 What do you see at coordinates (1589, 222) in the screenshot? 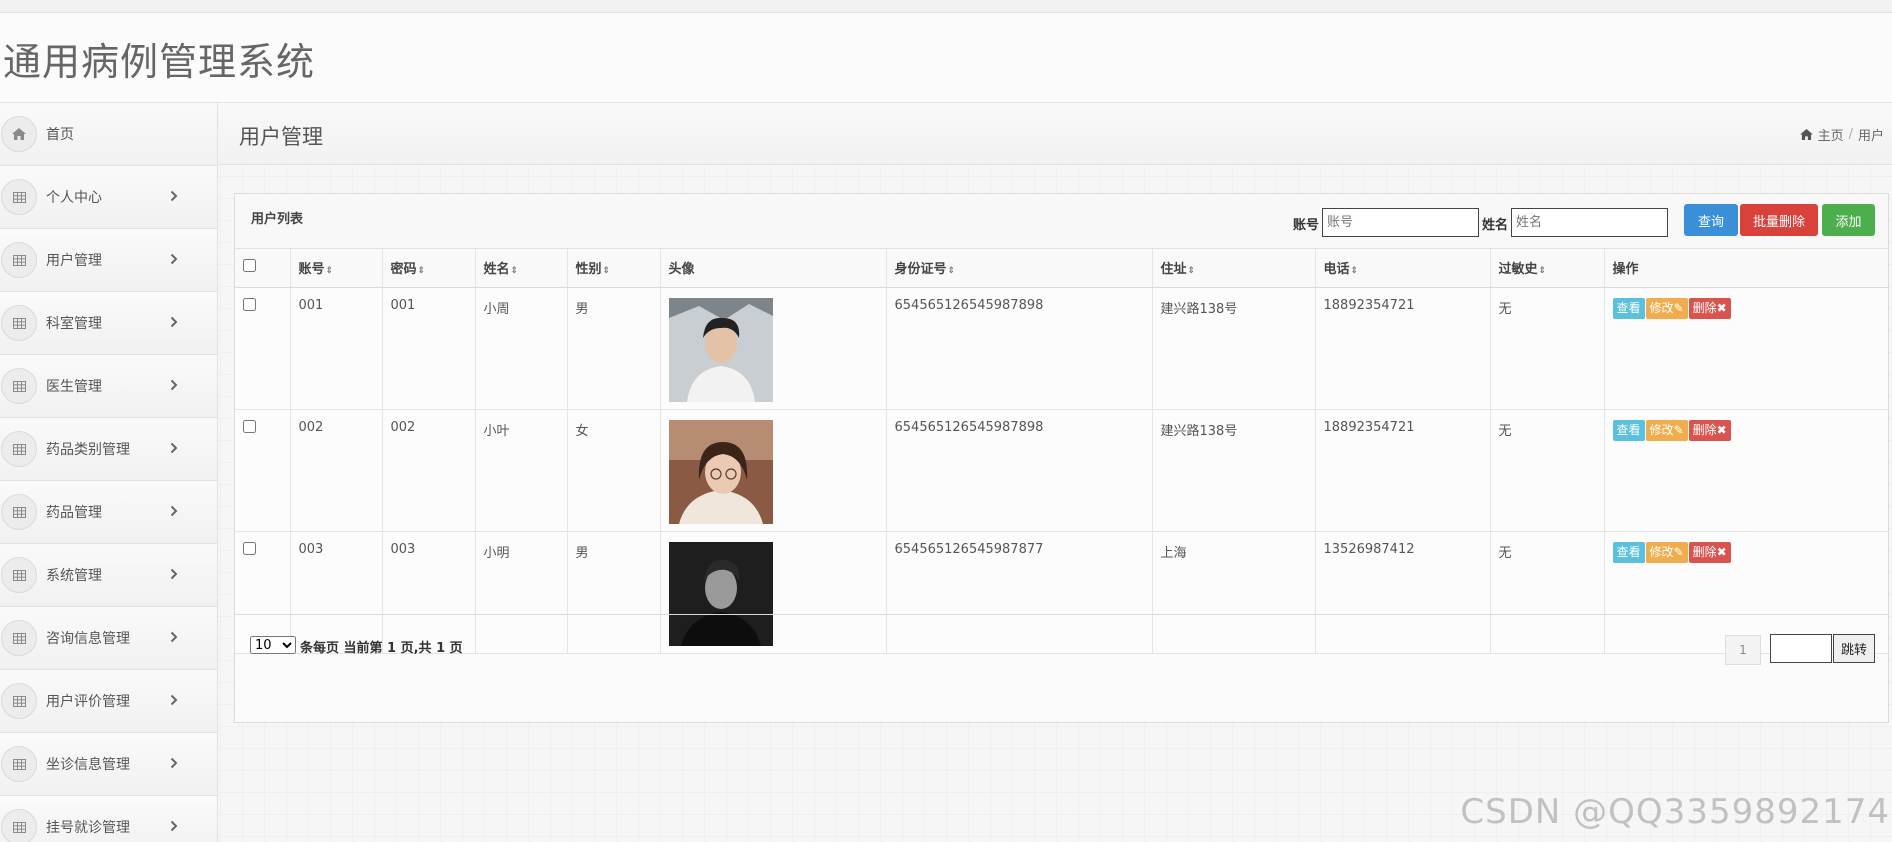
I see `name-search-input` at bounding box center [1589, 222].